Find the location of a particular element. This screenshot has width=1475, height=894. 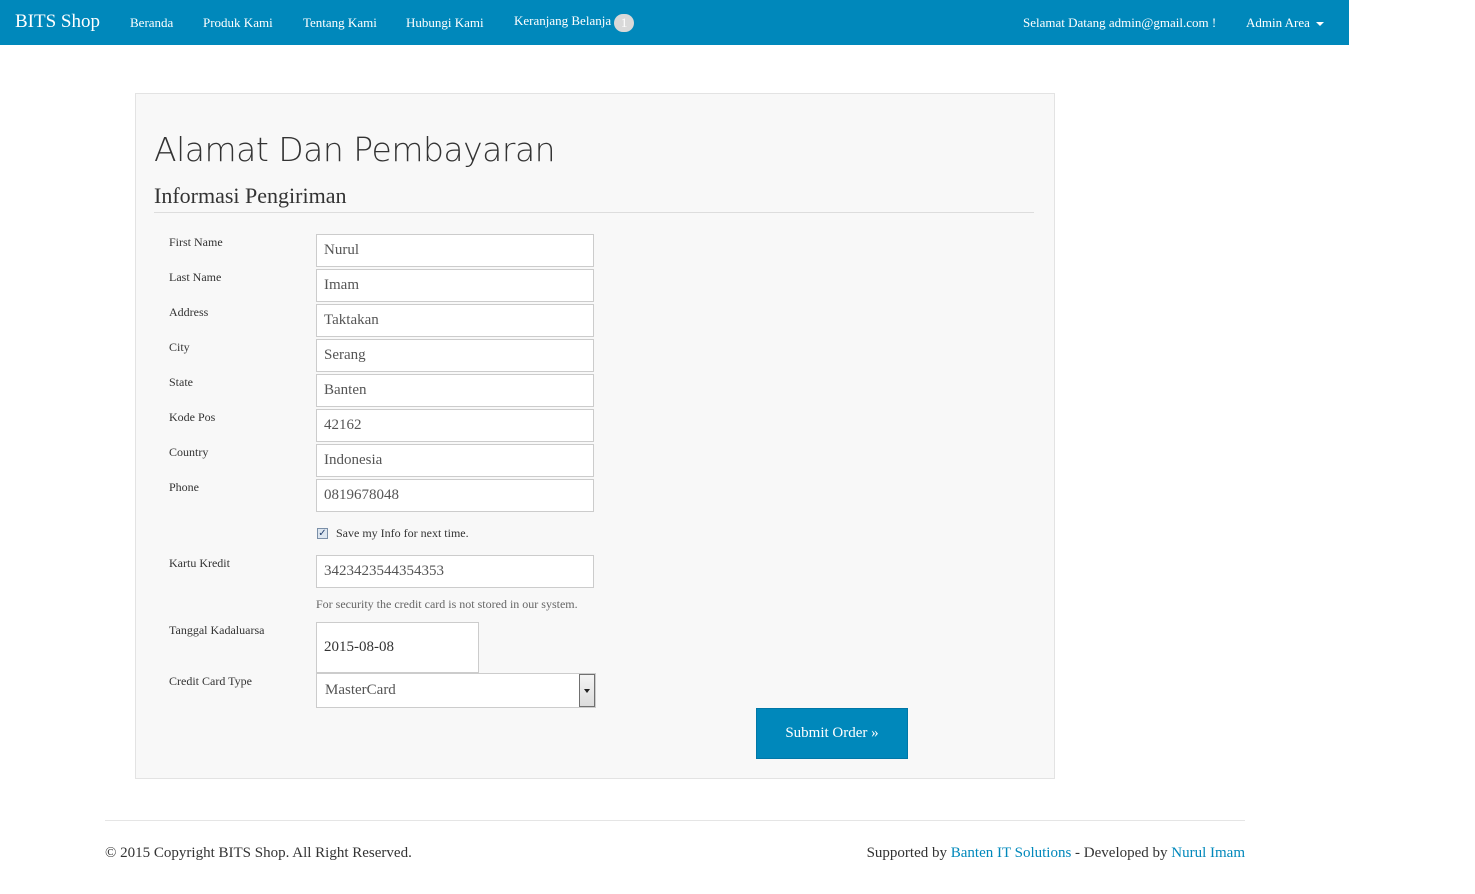

section-title: Informasi Pengiriman is located at coordinates (250, 195).